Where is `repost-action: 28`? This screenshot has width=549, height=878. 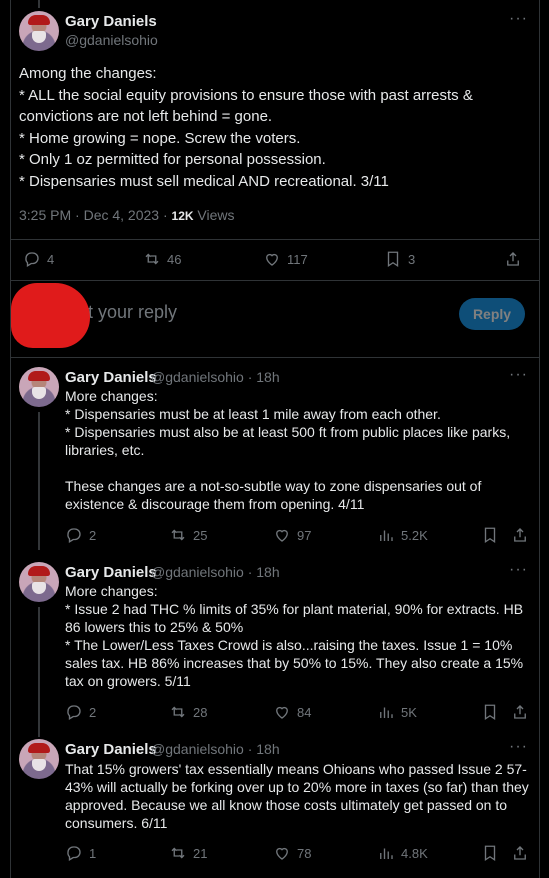
repost-action: 28 is located at coordinates (188, 712).